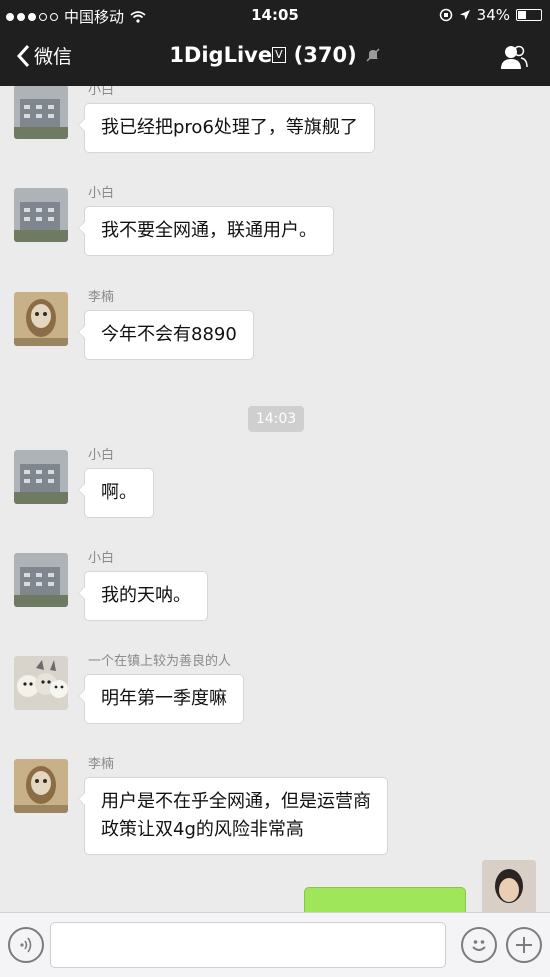 The height and width of the screenshot is (977, 550). What do you see at coordinates (325, 55) in the screenshot?
I see `member-count: (370)` at bounding box center [325, 55].